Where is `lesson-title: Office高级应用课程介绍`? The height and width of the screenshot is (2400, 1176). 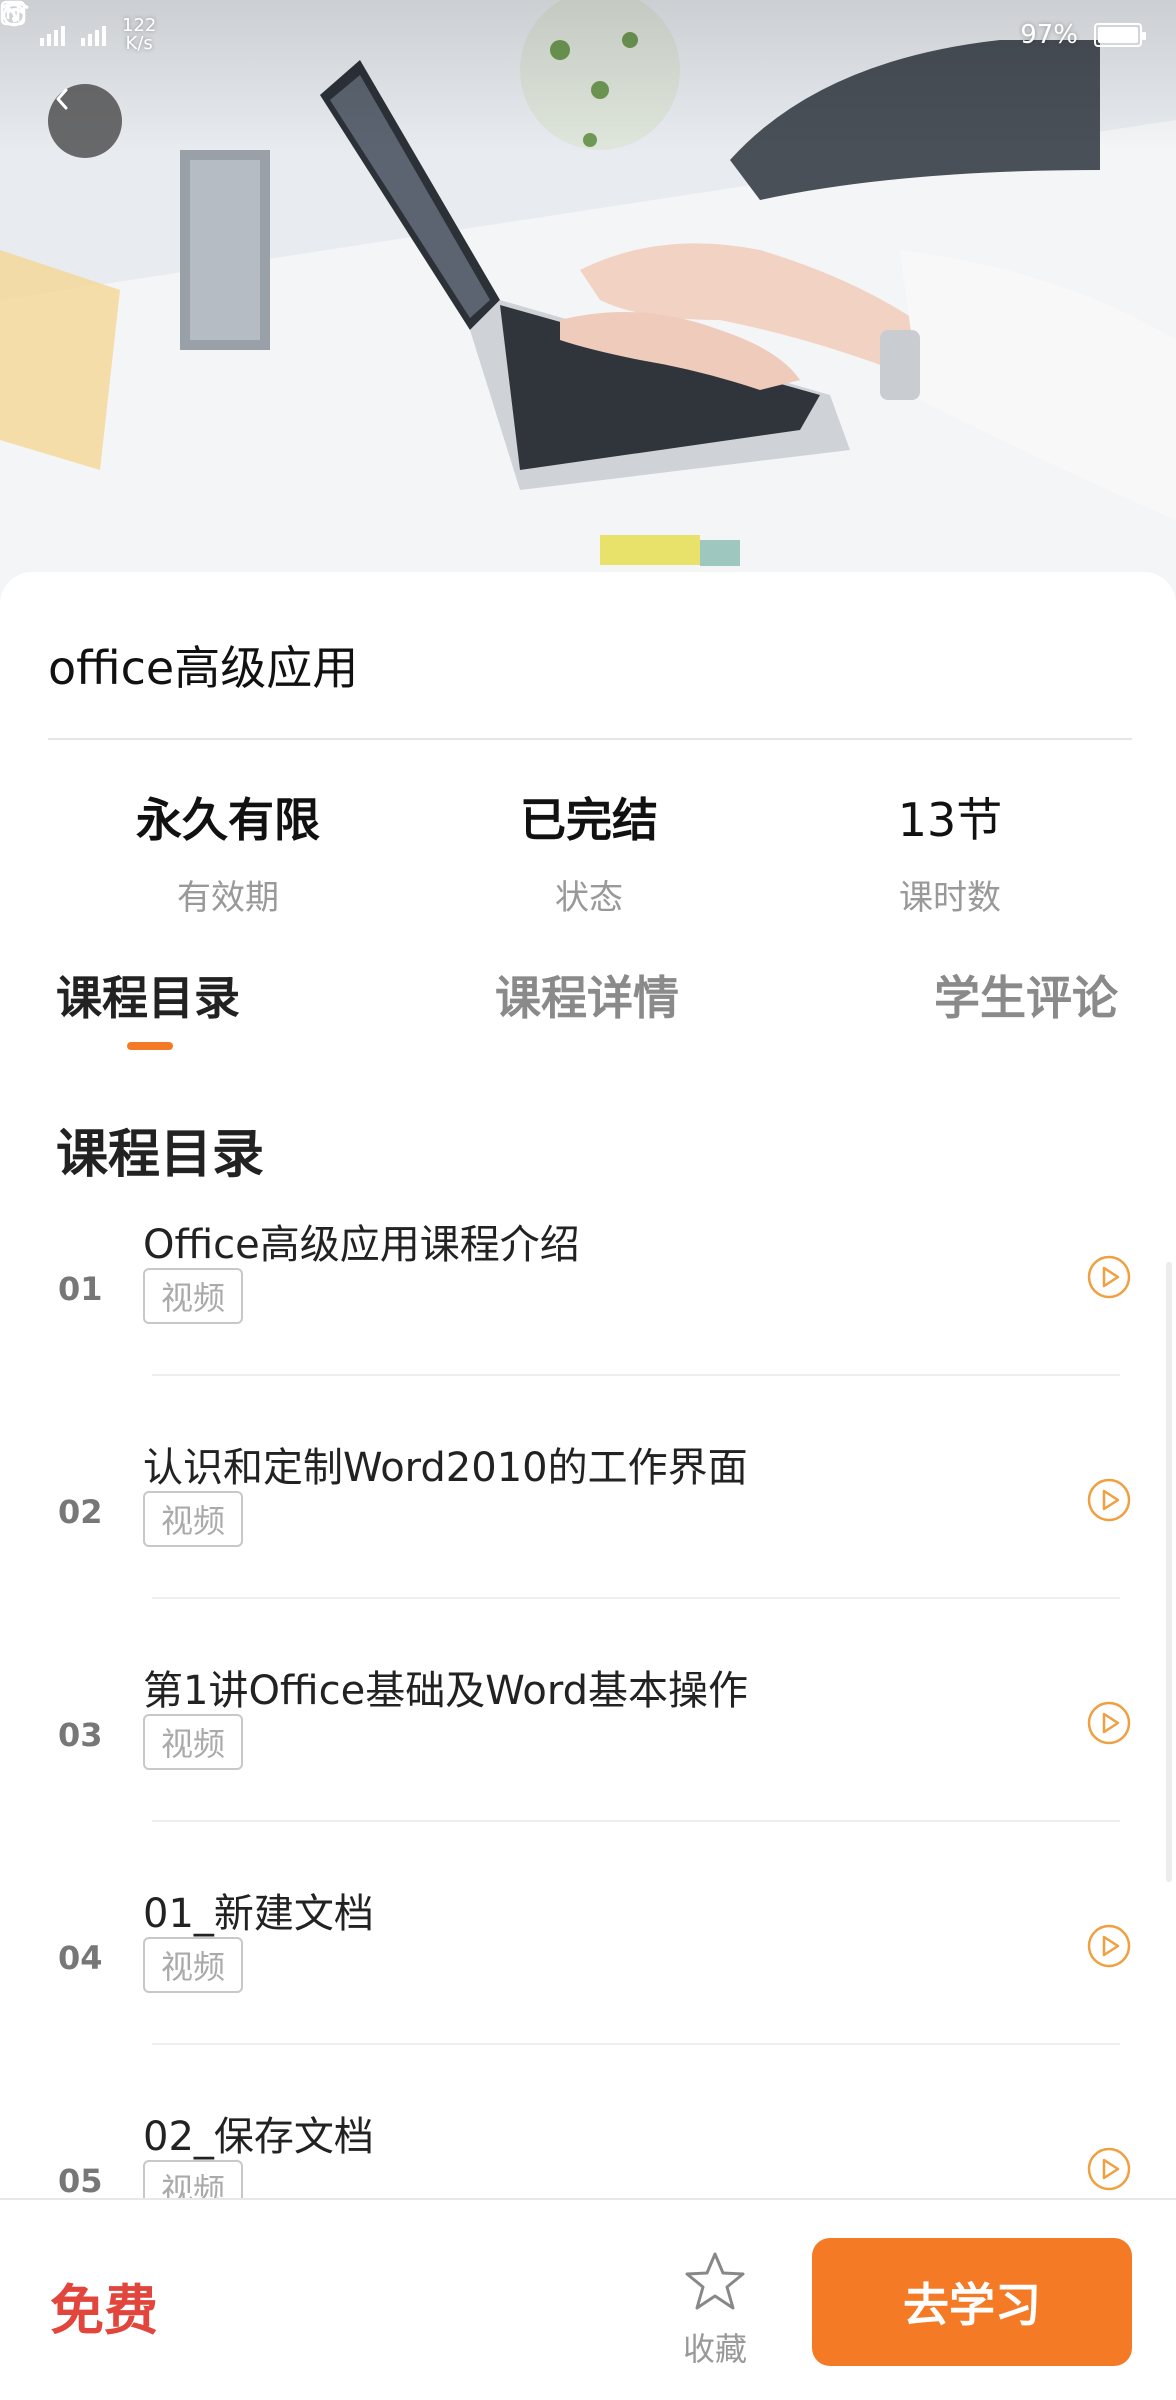
lesson-title: Office高级应用课程介绍 is located at coordinates (361, 1245).